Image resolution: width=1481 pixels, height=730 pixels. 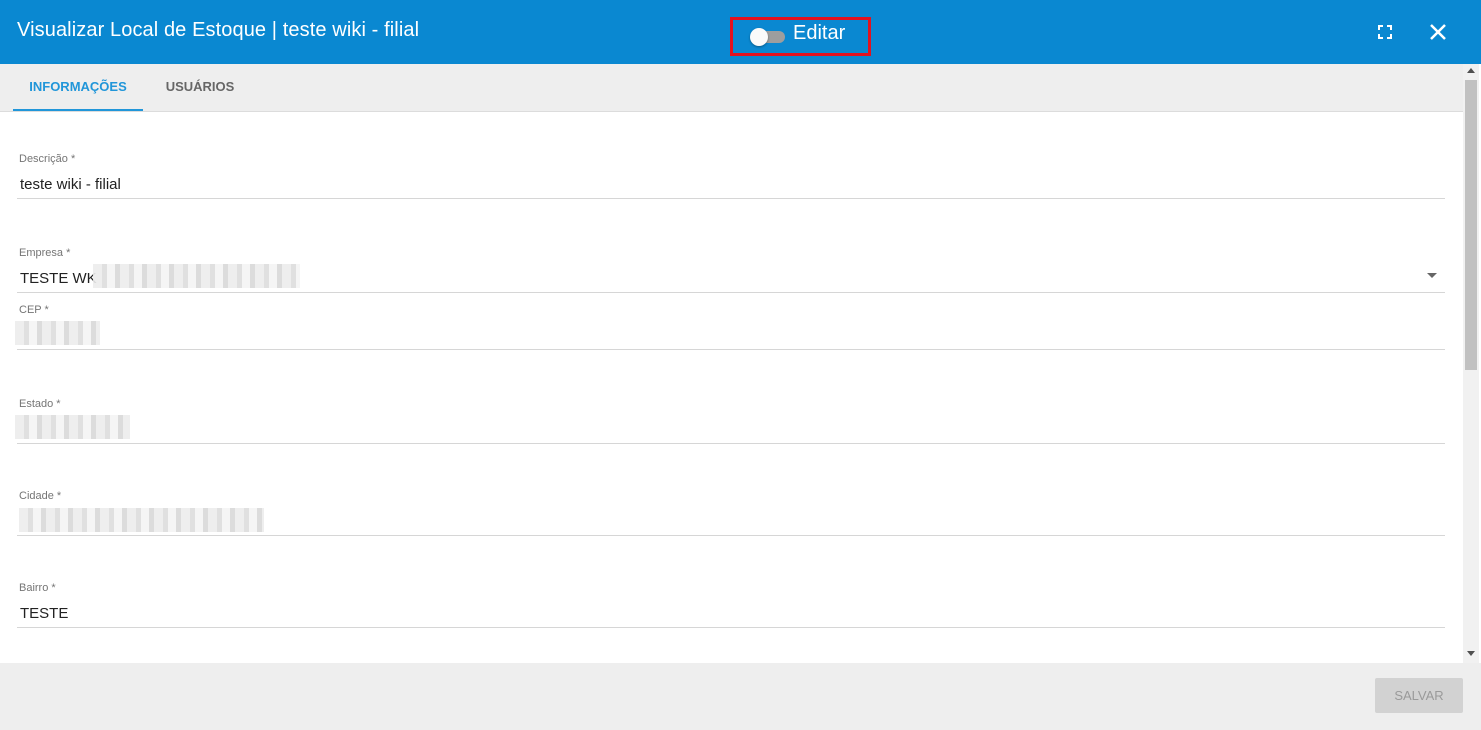 What do you see at coordinates (731, 512) in the screenshot?
I see `cidade-field: Cidade *` at bounding box center [731, 512].